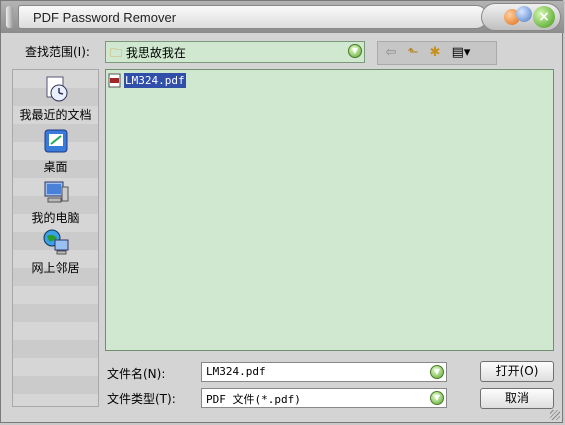  What do you see at coordinates (55, 242) in the screenshot?
I see `network-places-icon` at bounding box center [55, 242].